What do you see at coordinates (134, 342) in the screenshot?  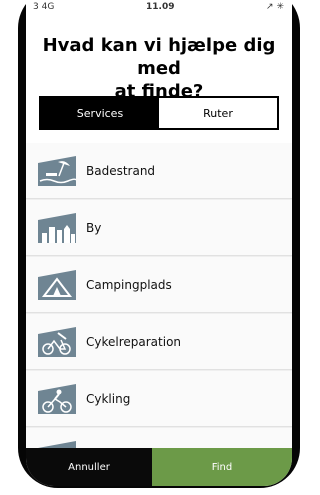 I see `list-item-label: Cykelreparation` at bounding box center [134, 342].